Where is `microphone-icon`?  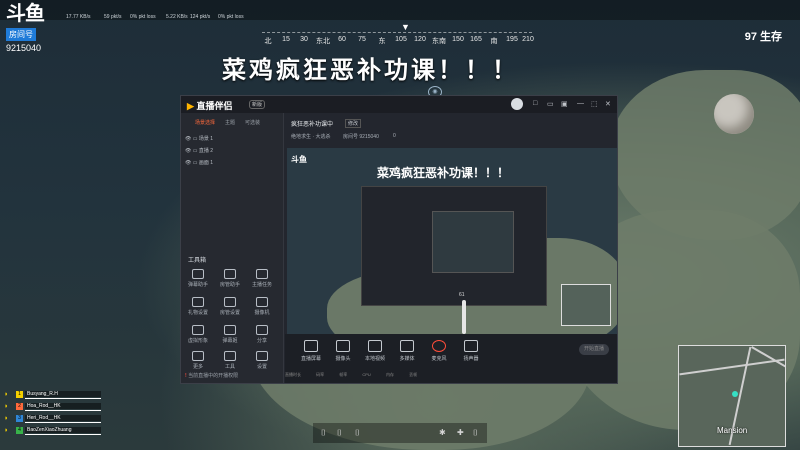
microphone-icon is located at coordinates (439, 346).